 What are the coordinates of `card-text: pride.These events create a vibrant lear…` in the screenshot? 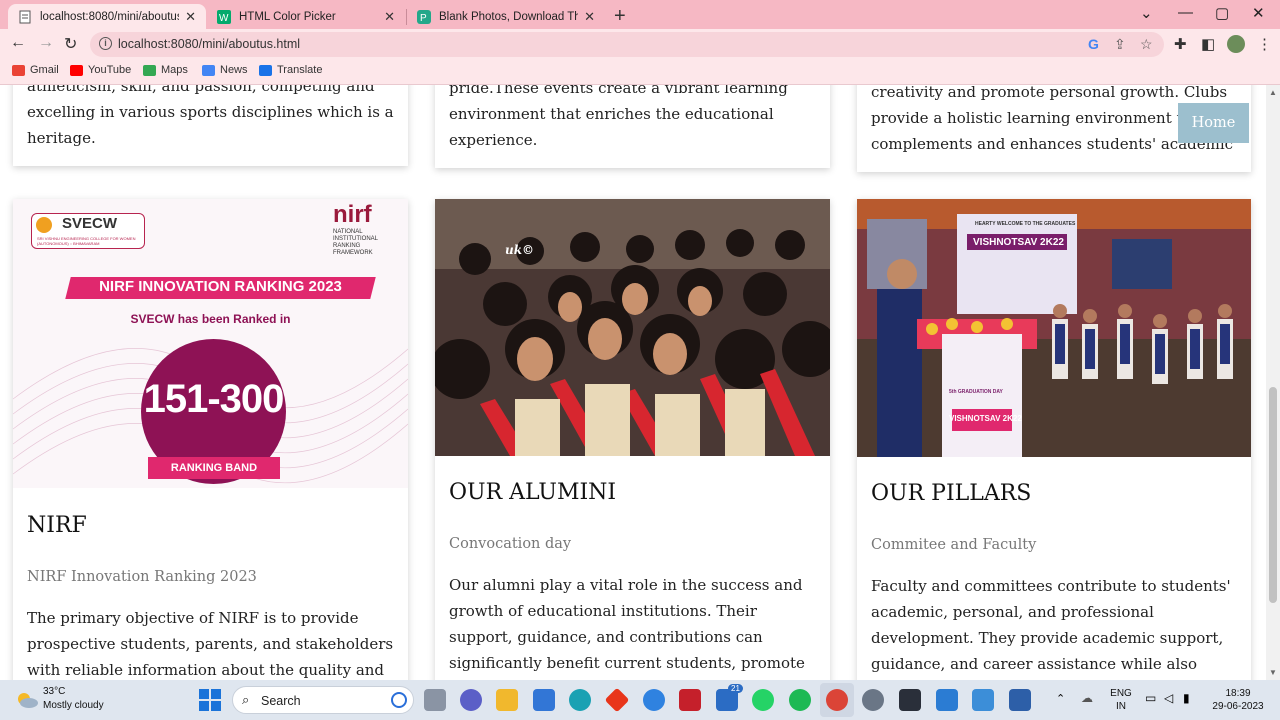 It's located at (618, 117).